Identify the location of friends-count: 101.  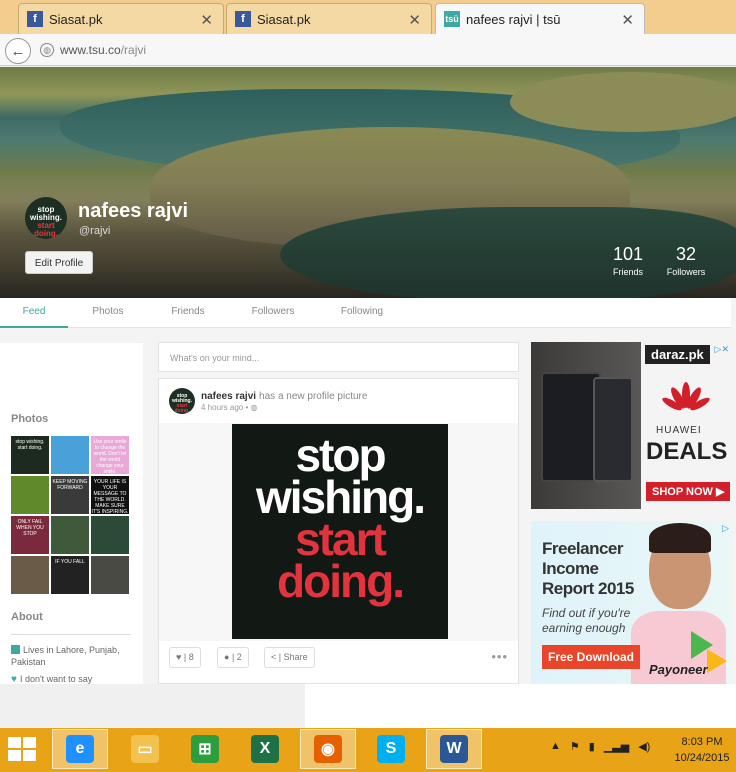
(628, 254).